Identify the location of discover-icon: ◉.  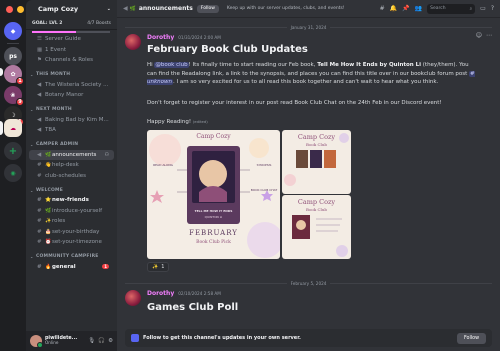
(13, 173).